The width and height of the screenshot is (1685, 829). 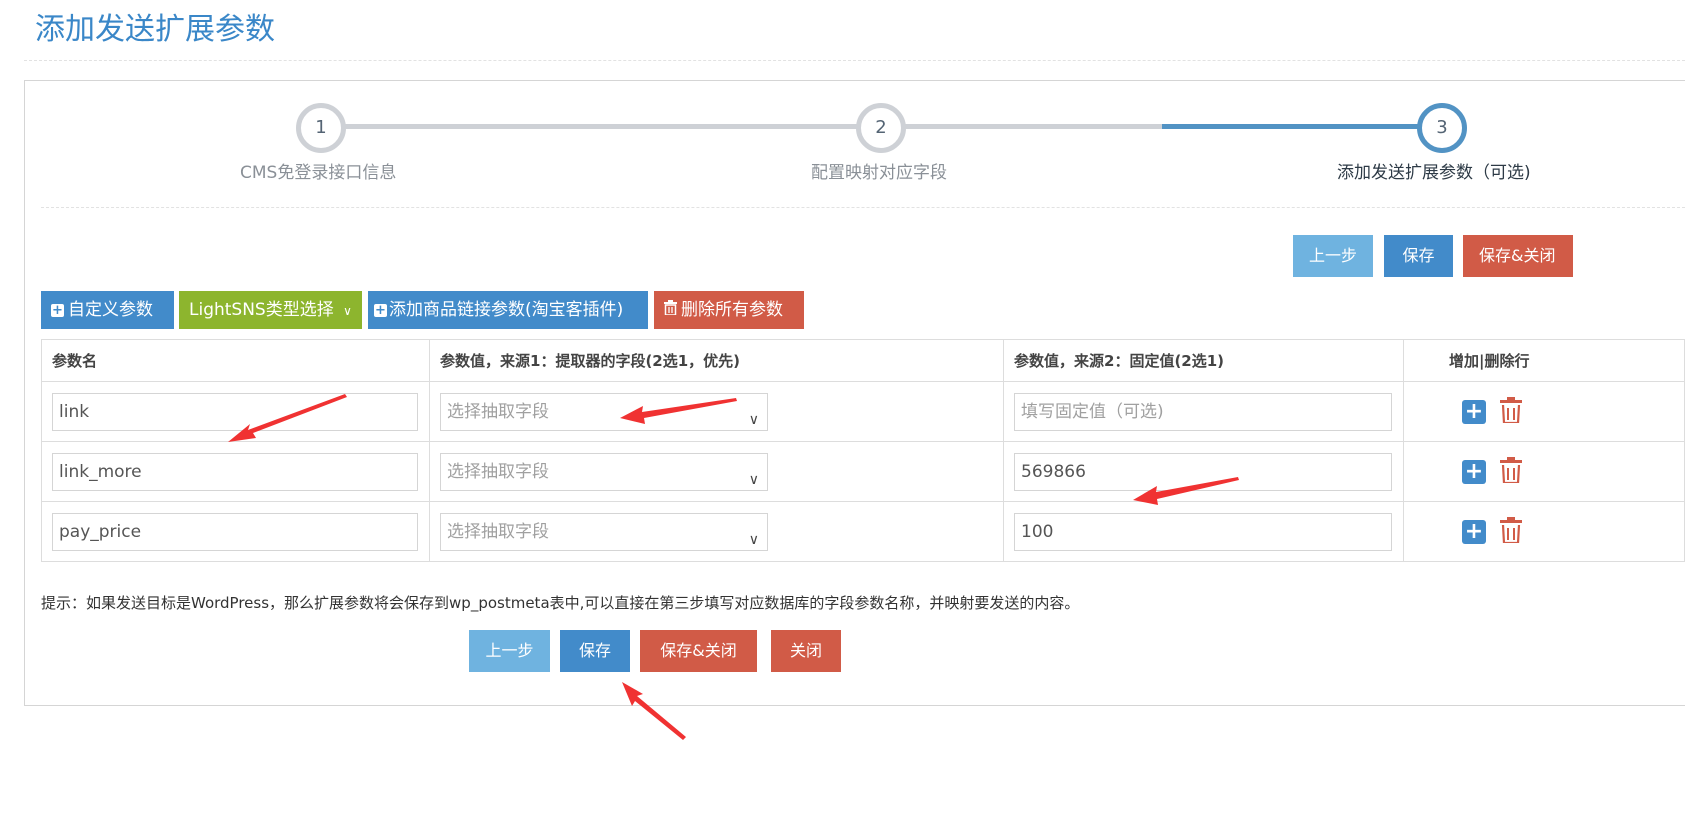 What do you see at coordinates (863, 207) in the screenshot?
I see `steps-divider` at bounding box center [863, 207].